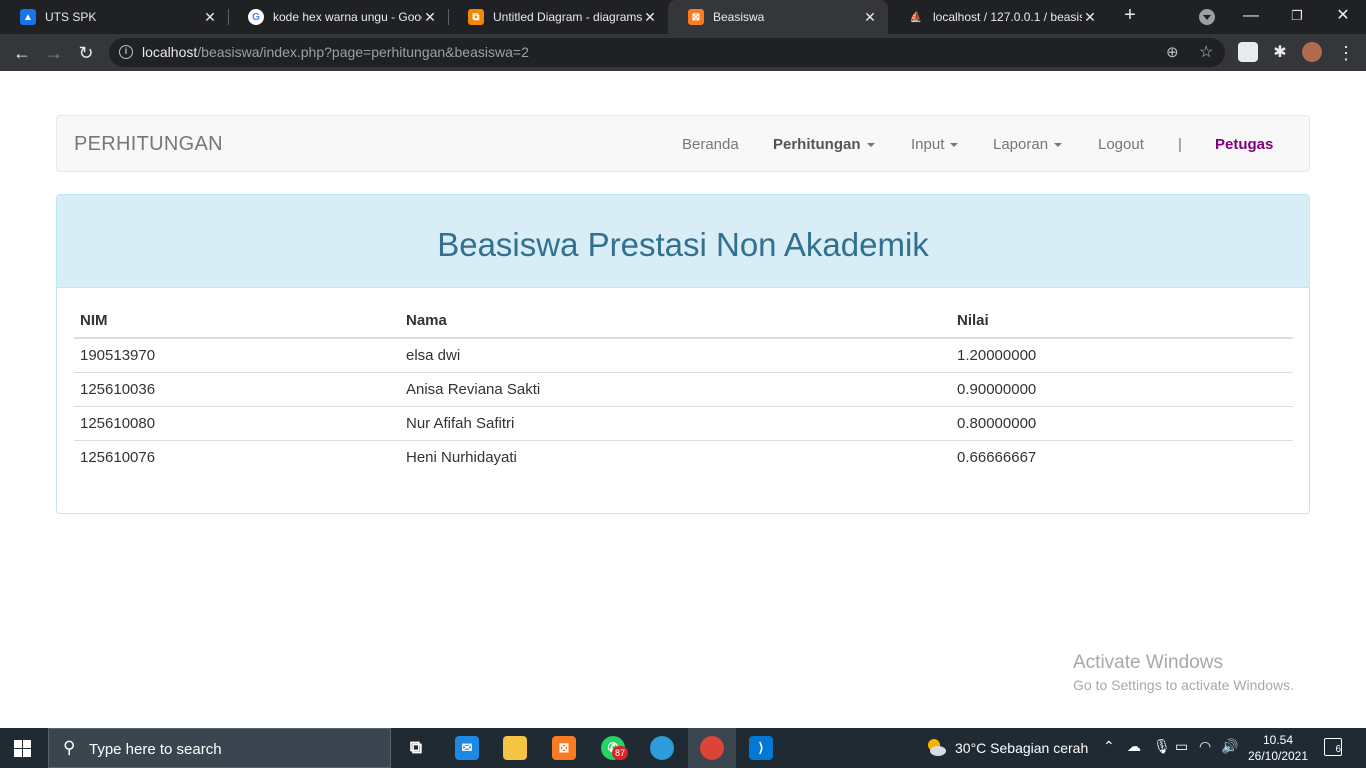  I want to click on phpmyadmin-icon: ⛵, so click(916, 17).